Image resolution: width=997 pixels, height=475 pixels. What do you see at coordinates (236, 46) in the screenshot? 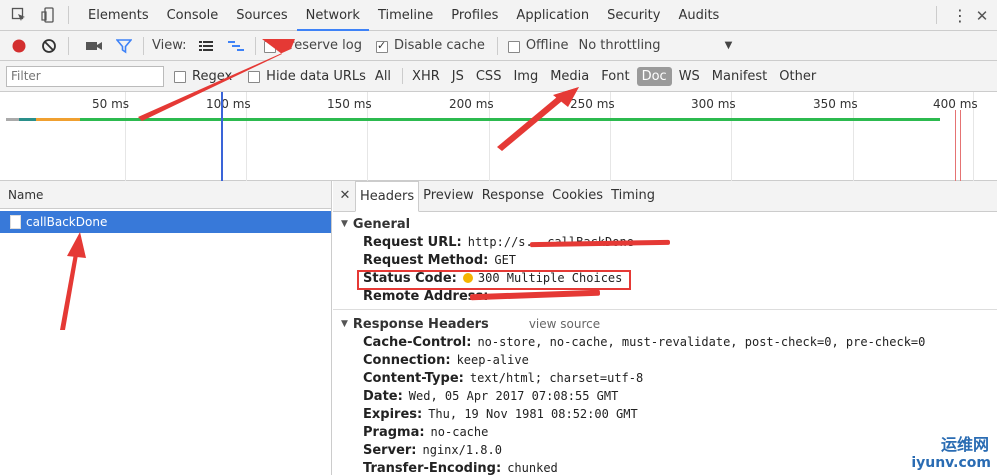
I see `waterfall-view-icon` at bounding box center [236, 46].